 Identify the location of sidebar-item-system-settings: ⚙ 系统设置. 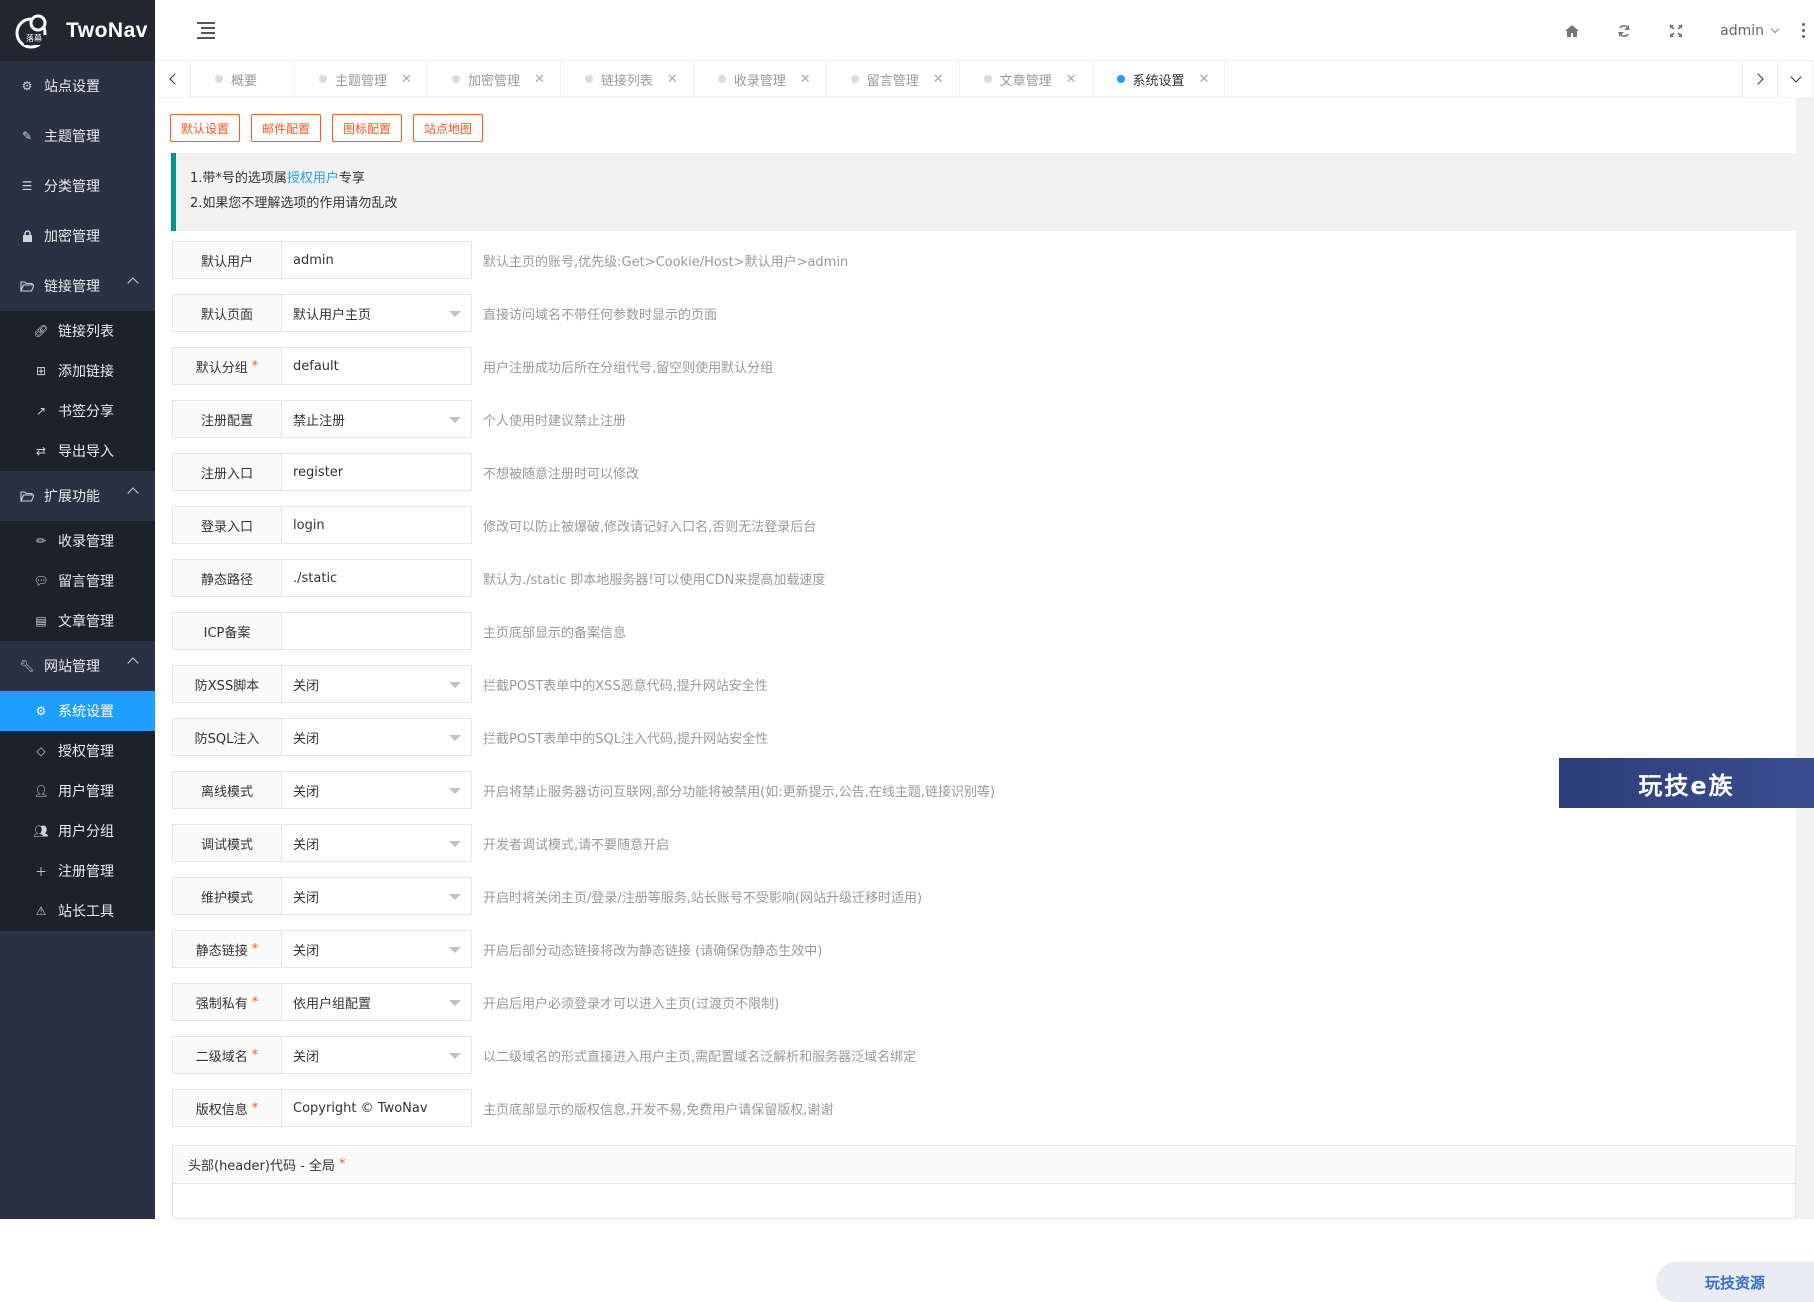
(77, 711).